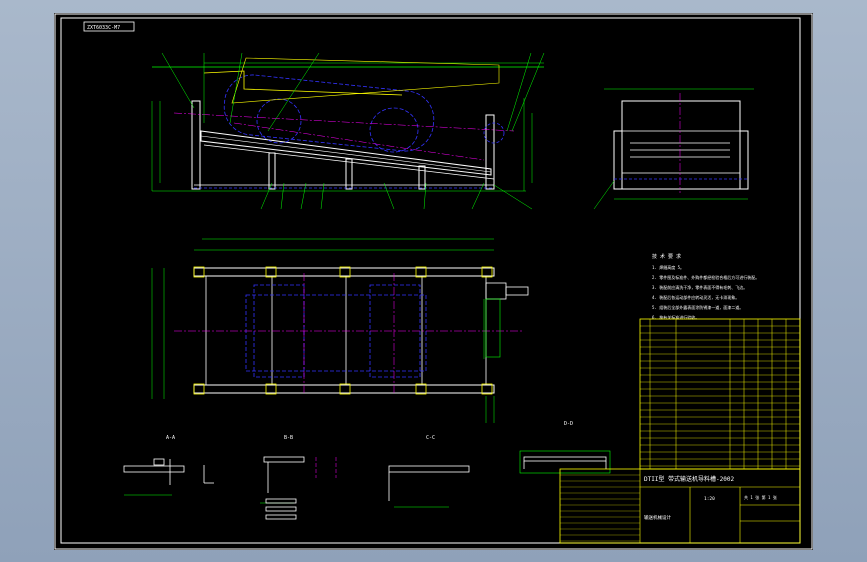 The image size is (867, 562). What do you see at coordinates (705, 277) in the screenshot?
I see `note-line-2: 2. 零件图及标准件、外购件都经检验合格后方可进行装配。` at bounding box center [705, 277].